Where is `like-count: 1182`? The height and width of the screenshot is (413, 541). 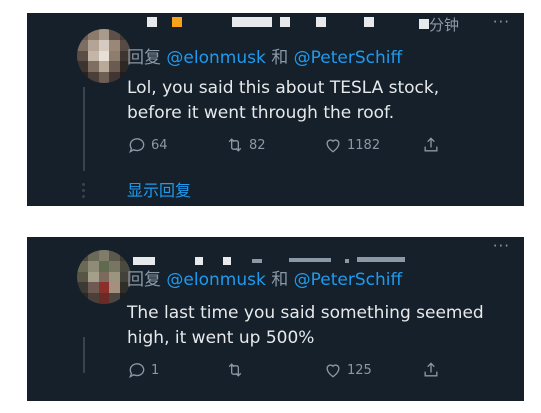 like-count: 1182 is located at coordinates (364, 145).